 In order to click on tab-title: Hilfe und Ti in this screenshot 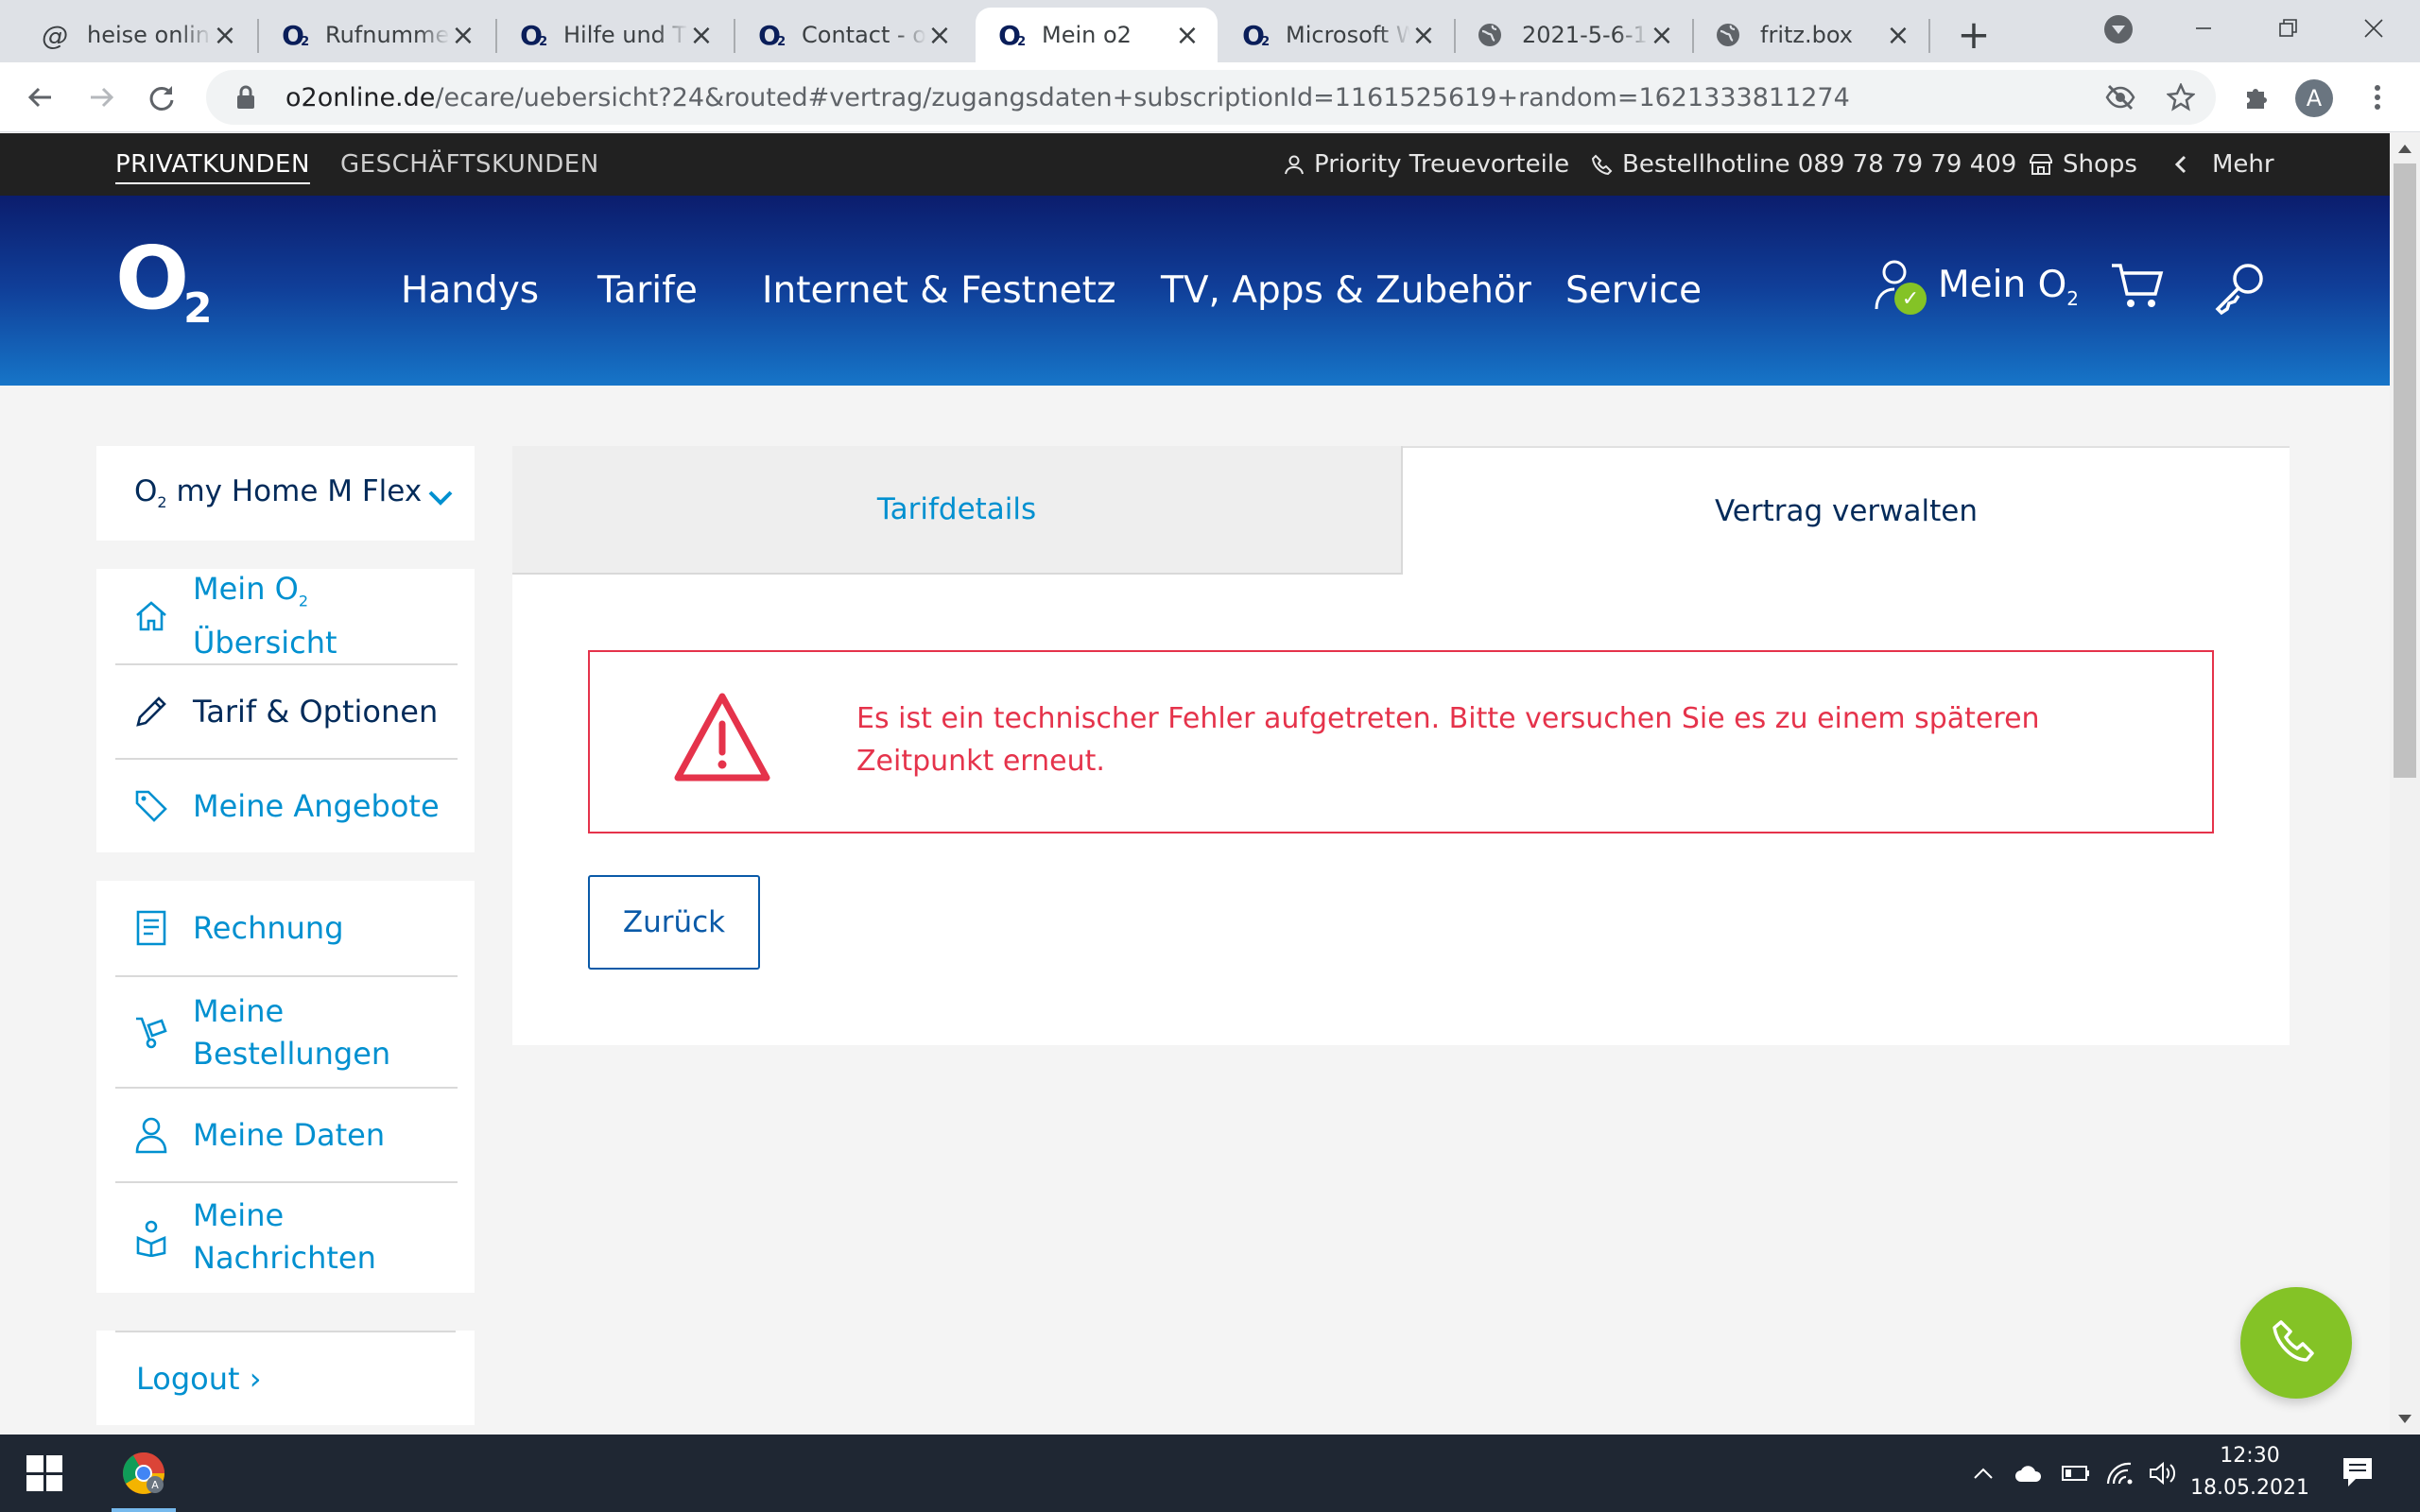, I will do `click(625, 35)`.